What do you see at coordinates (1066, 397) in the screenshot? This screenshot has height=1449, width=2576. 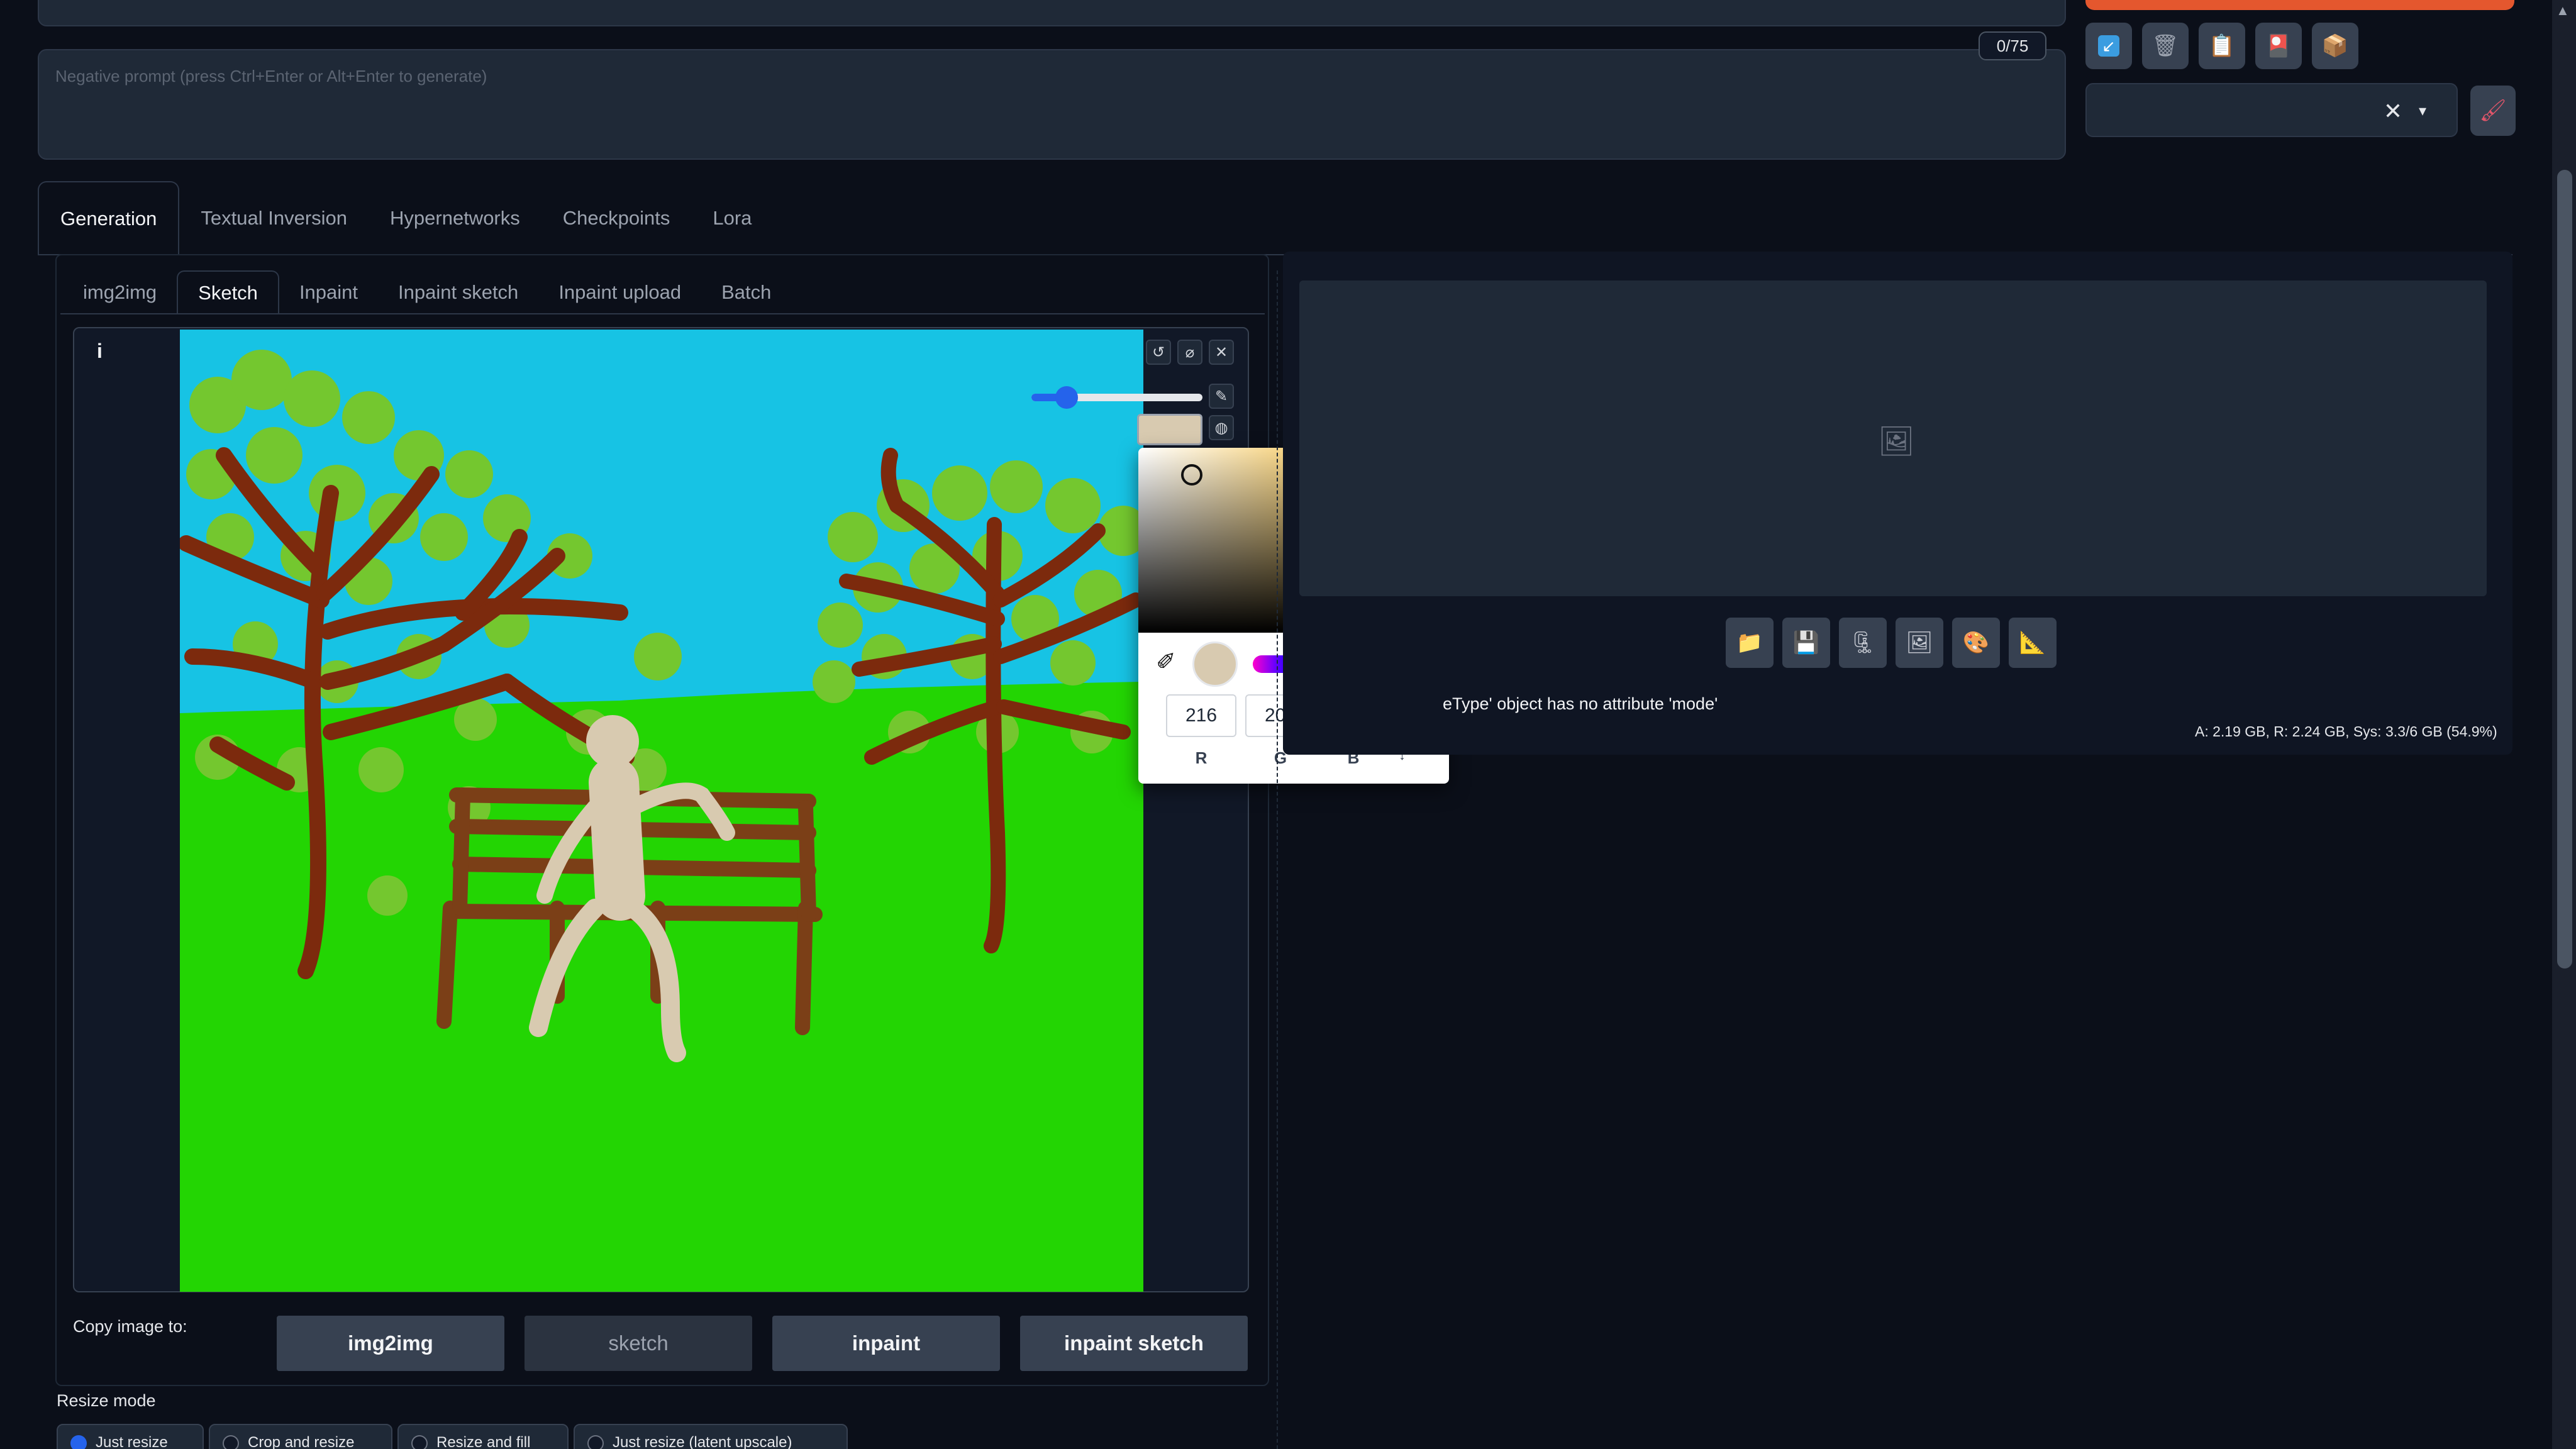 I see `brush-size-slider-handle` at bounding box center [1066, 397].